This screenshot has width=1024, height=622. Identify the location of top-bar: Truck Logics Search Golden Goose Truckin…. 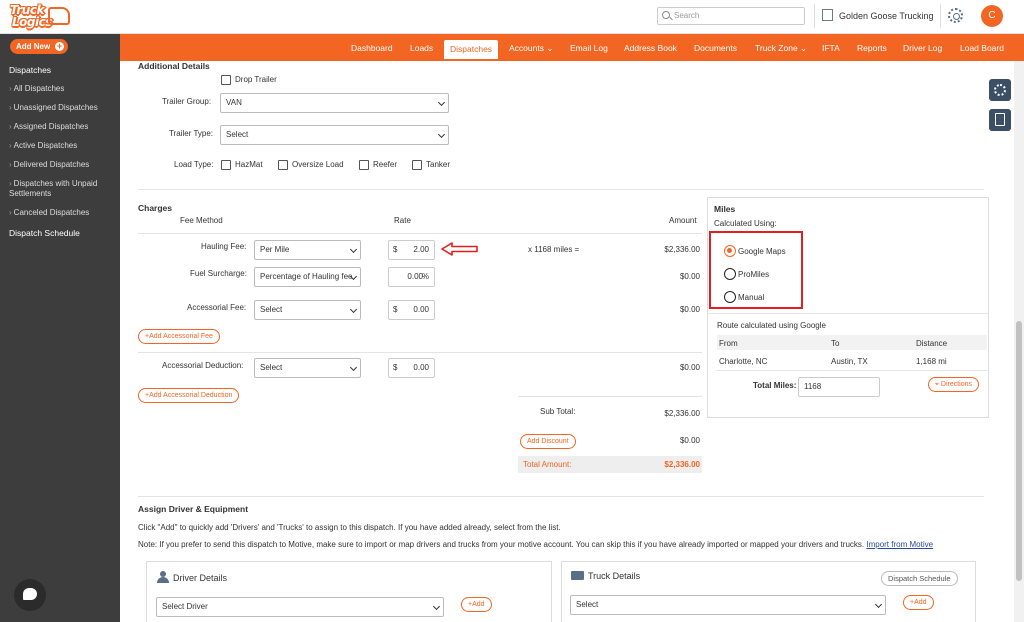
(512, 17).